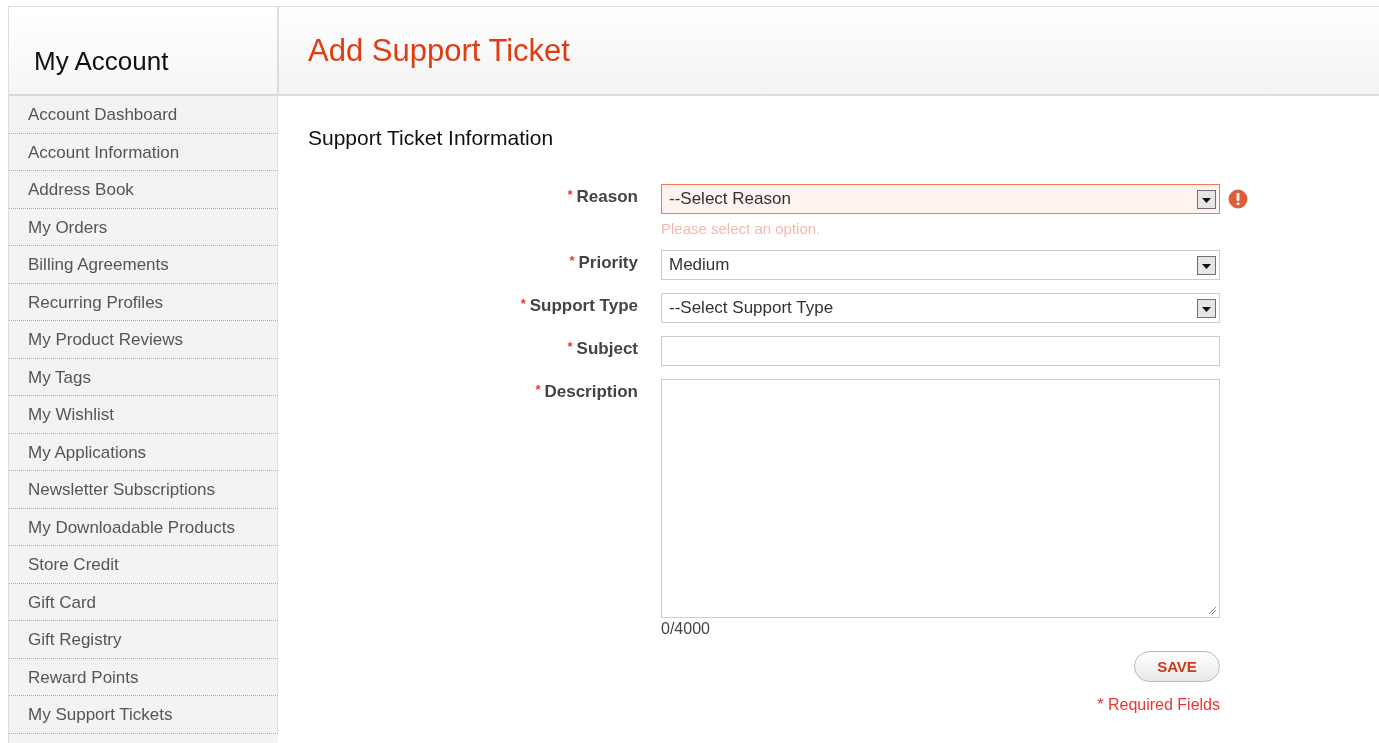 Image resolution: width=1379 pixels, height=743 pixels. What do you see at coordinates (741, 228) in the screenshot?
I see `error-message: Please select an option.` at bounding box center [741, 228].